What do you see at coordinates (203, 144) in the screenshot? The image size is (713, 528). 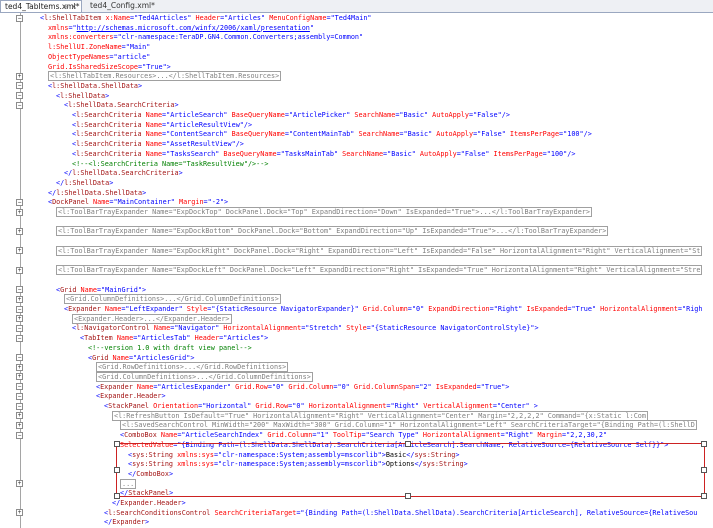 I see `code-token: ="AssetResultView"/>` at bounding box center [203, 144].